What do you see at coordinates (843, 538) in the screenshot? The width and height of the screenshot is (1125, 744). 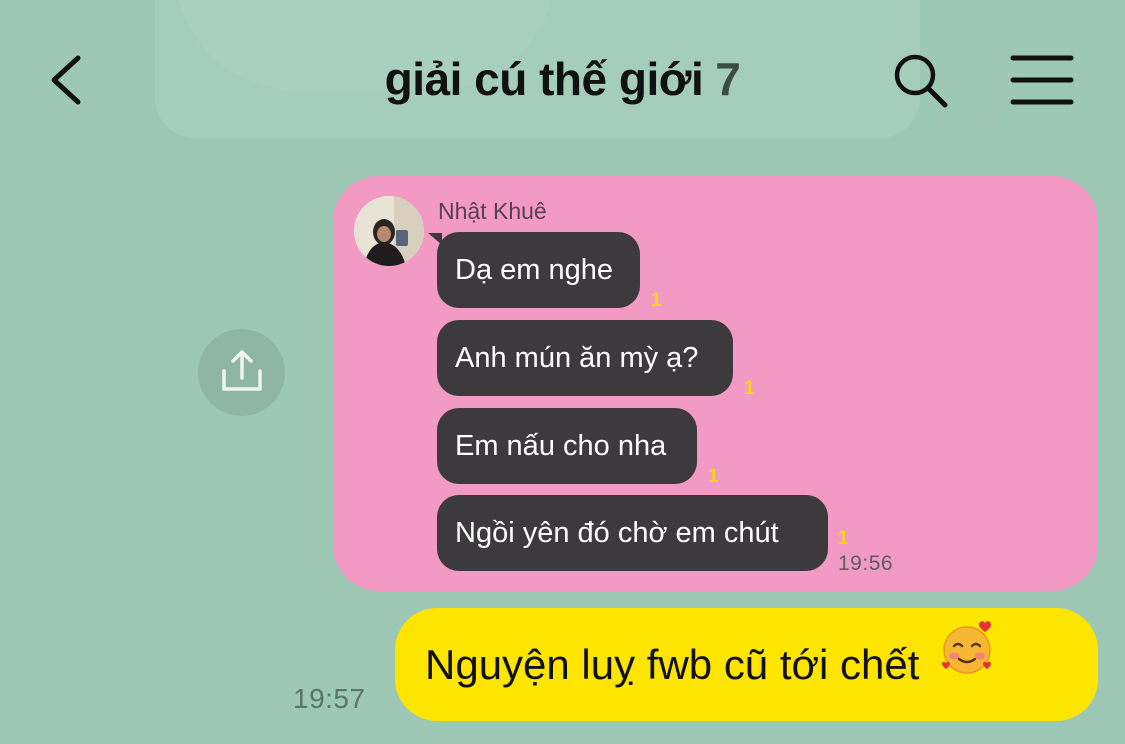 I see `unread-count-4: 1` at bounding box center [843, 538].